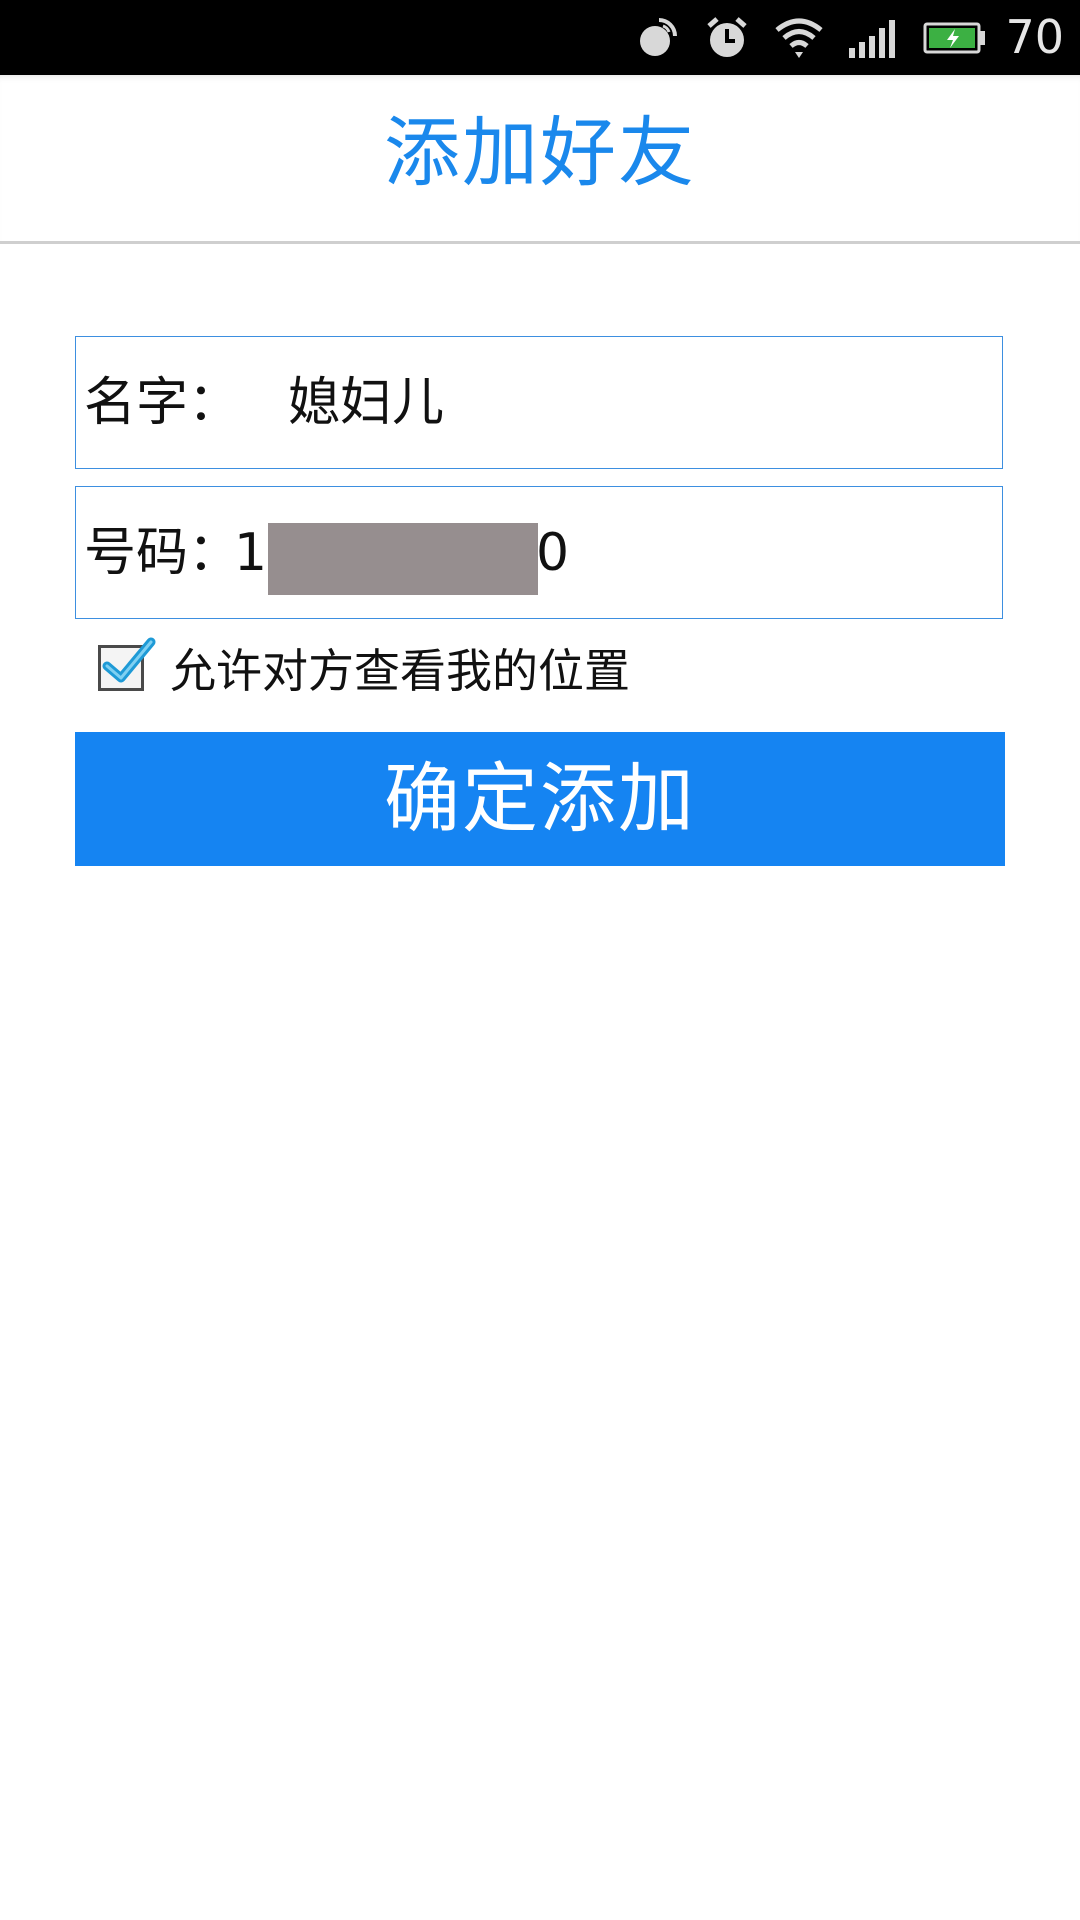 The height and width of the screenshot is (1920, 1080). I want to click on wifi-icon, so click(799, 38).